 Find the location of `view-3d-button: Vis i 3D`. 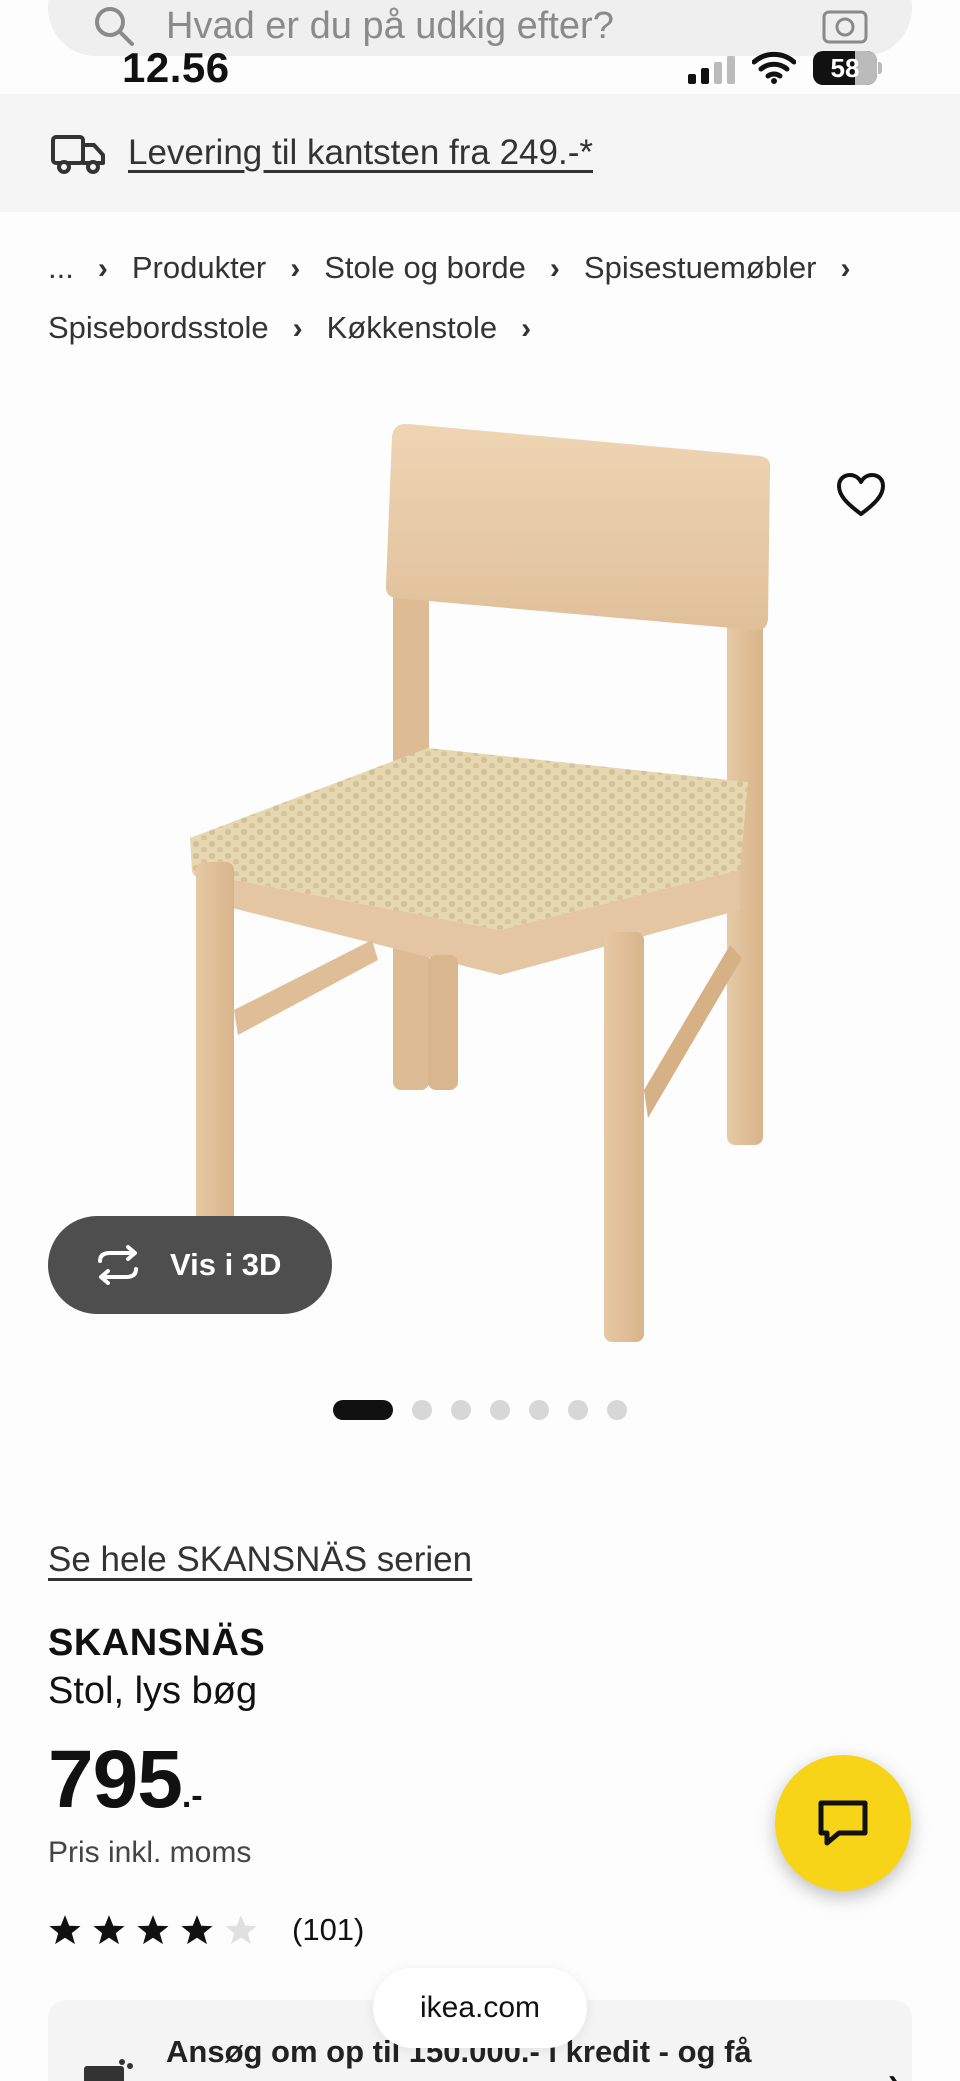

view-3d-button: Vis i 3D is located at coordinates (190, 1265).